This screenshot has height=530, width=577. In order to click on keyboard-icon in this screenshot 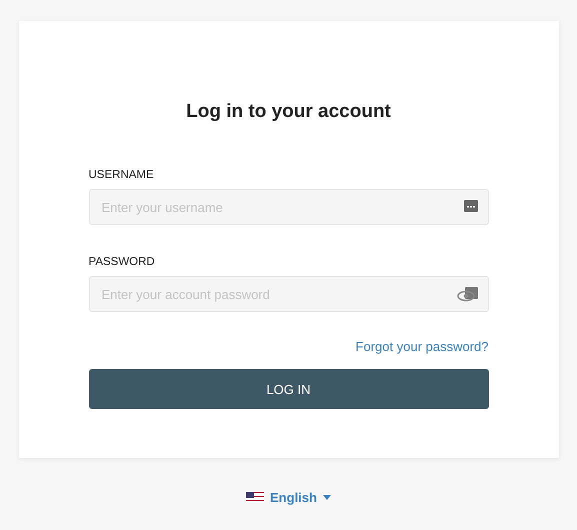, I will do `click(470, 206)`.